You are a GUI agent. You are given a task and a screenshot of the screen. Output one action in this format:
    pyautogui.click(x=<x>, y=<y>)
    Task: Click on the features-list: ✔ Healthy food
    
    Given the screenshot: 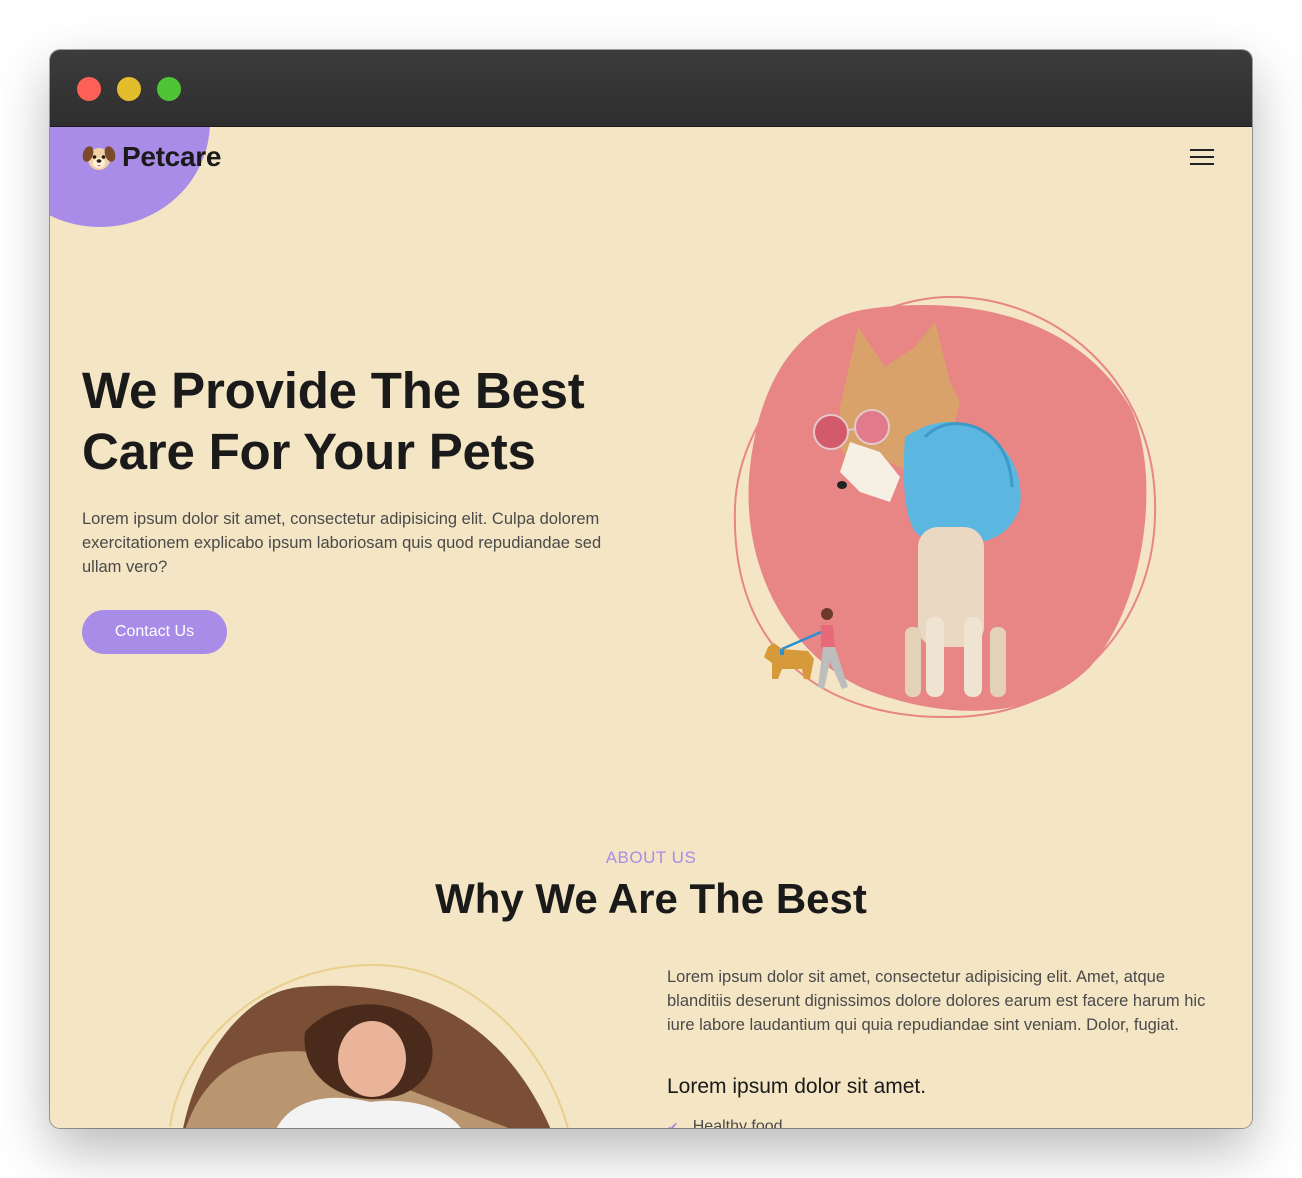 What is the action you would take?
    pyautogui.click(x=725, y=1121)
    